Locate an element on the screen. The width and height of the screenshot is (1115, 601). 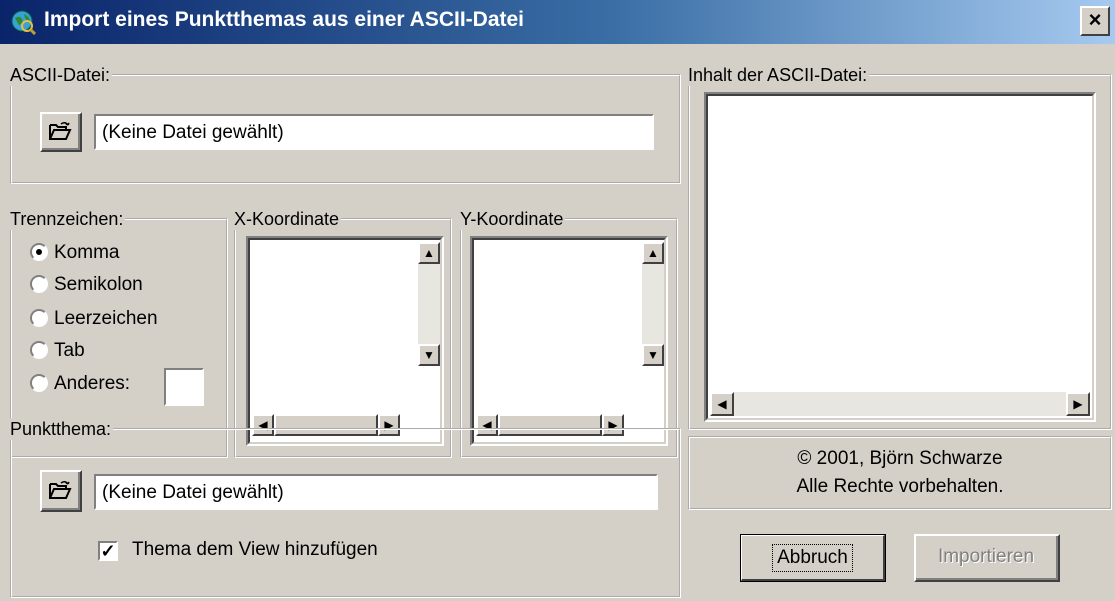
add-to-view-label: Thema dem View hinzufügen is located at coordinates (255, 549).